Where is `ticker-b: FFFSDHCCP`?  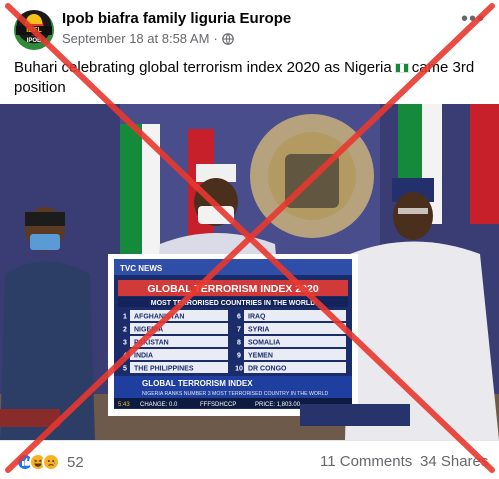
ticker-b: FFFSDHCCP is located at coordinates (218, 405).